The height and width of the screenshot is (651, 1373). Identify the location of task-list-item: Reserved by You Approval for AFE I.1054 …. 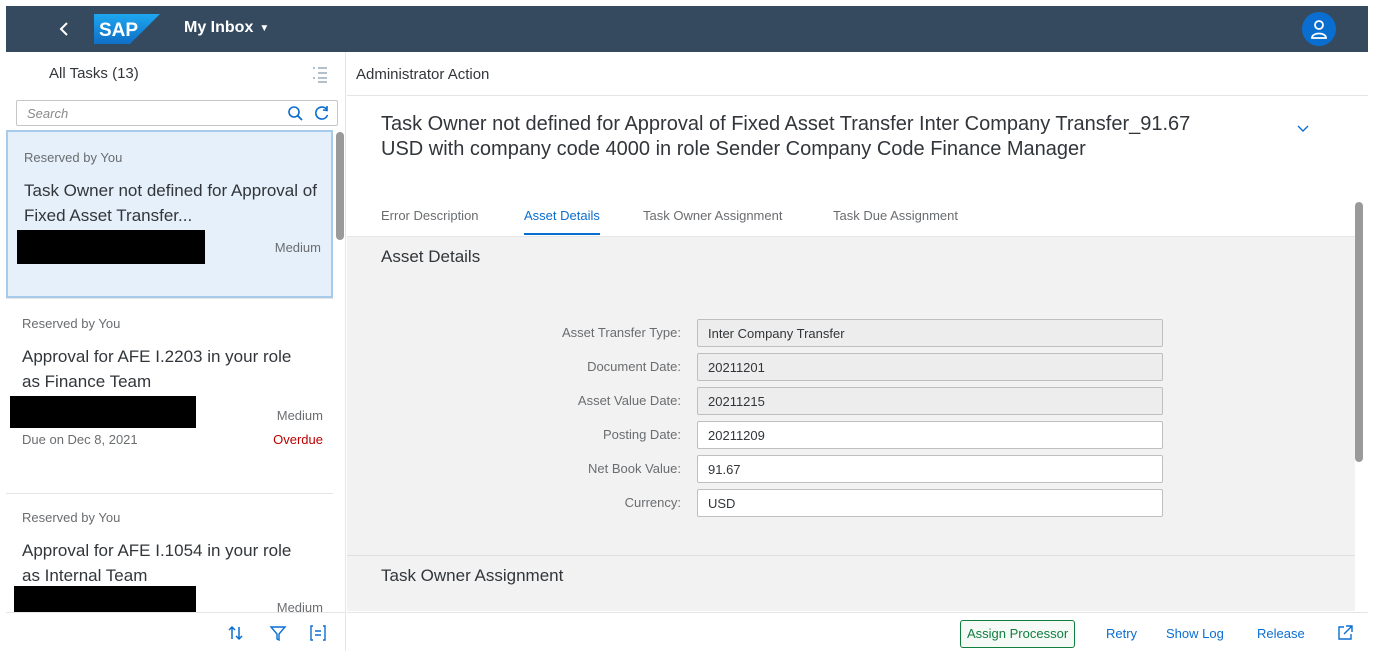
(169, 553).